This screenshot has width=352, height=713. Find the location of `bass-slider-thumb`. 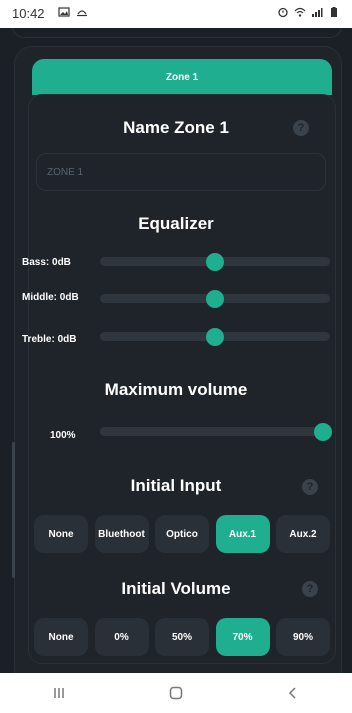

bass-slider-thumb is located at coordinates (215, 262).